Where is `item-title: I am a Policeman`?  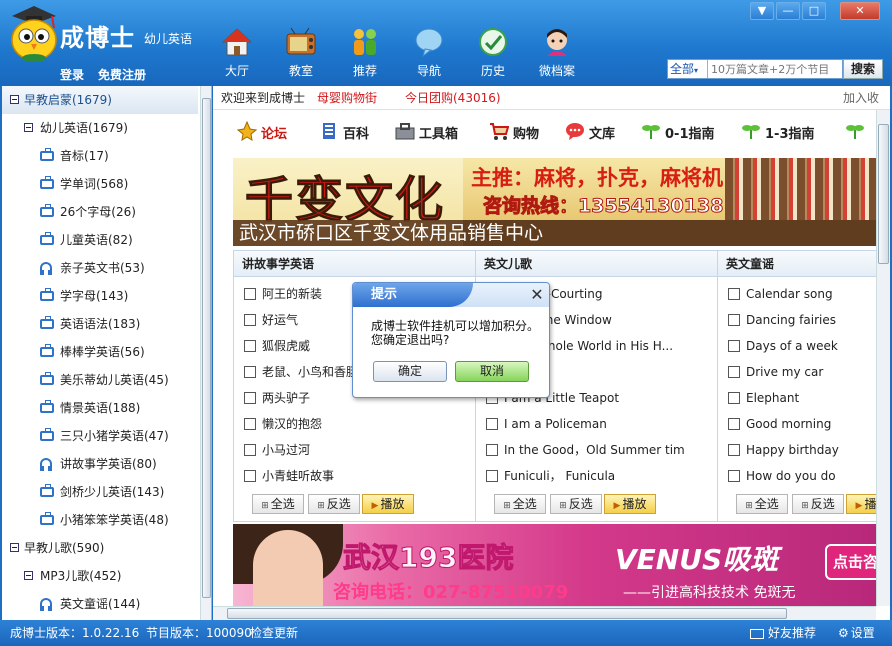
item-title: I am a Policeman is located at coordinates (555, 424).